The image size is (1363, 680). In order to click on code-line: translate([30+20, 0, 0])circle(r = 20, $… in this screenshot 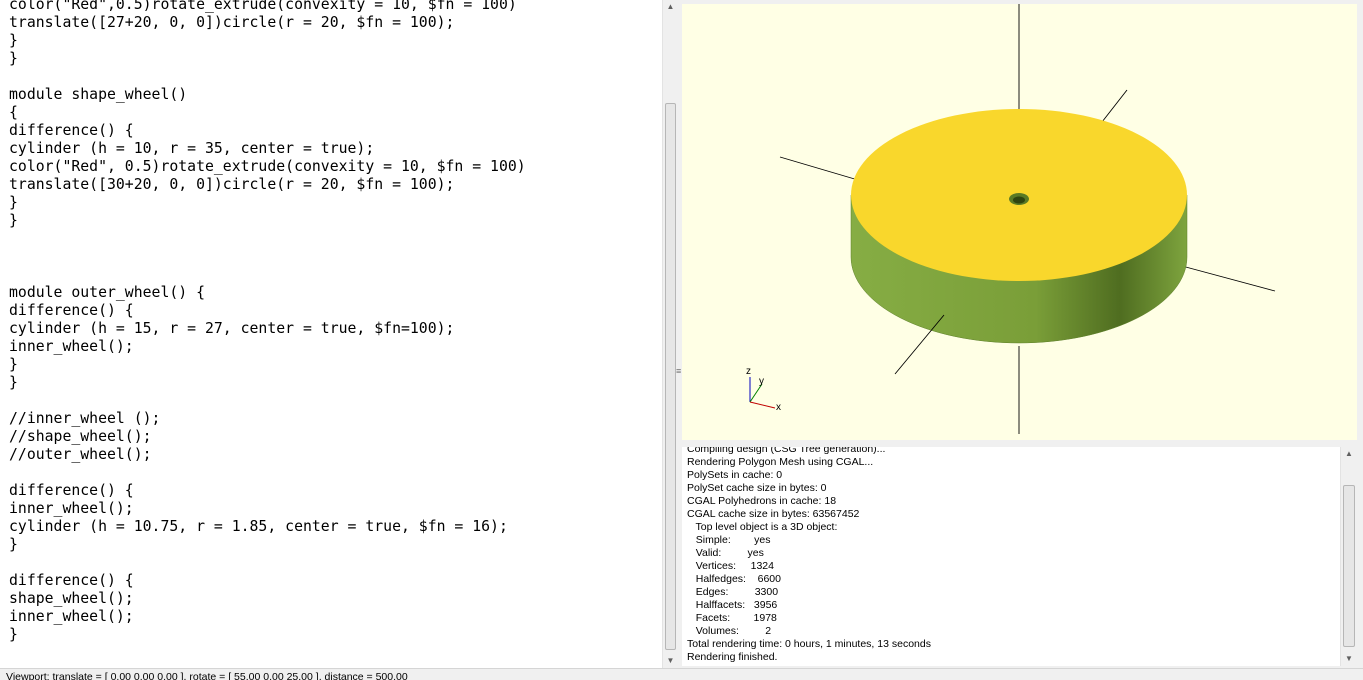, I will do `click(267, 185)`.